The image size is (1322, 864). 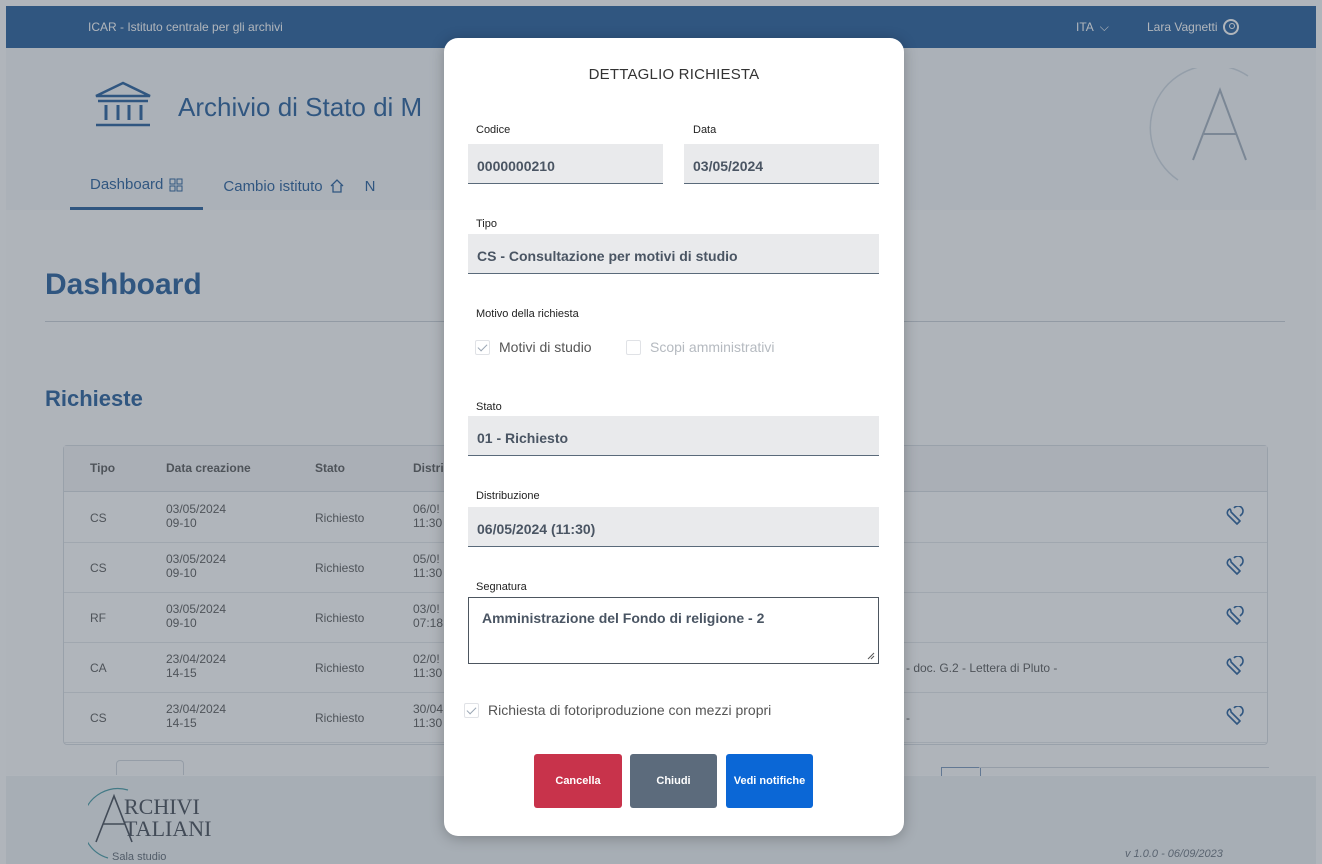 What do you see at coordinates (578, 781) in the screenshot?
I see `cancella-button: Cancella` at bounding box center [578, 781].